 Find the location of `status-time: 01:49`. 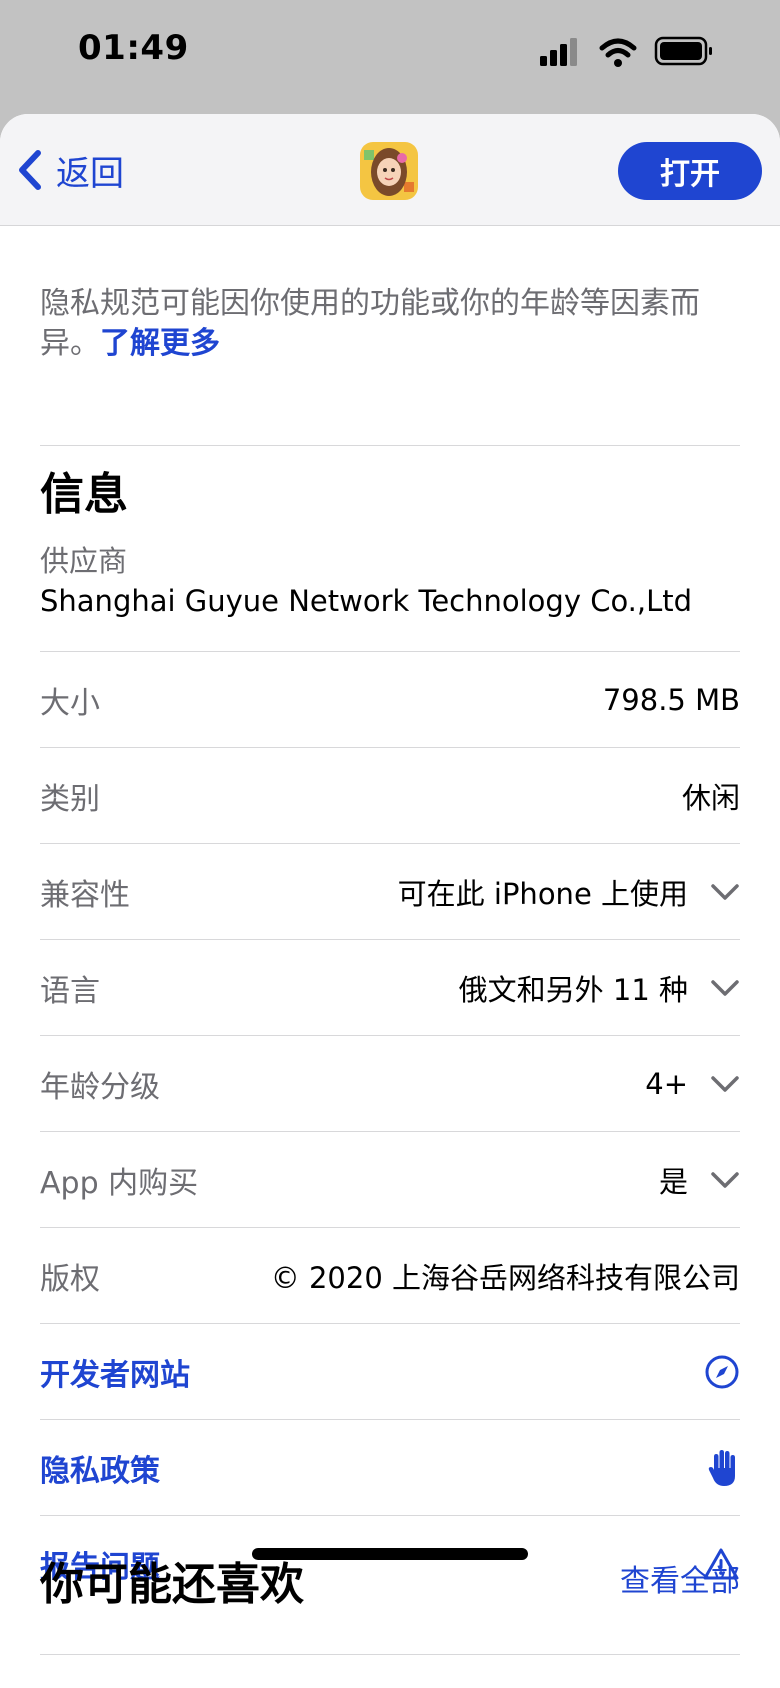

status-time: 01:49 is located at coordinates (133, 48).